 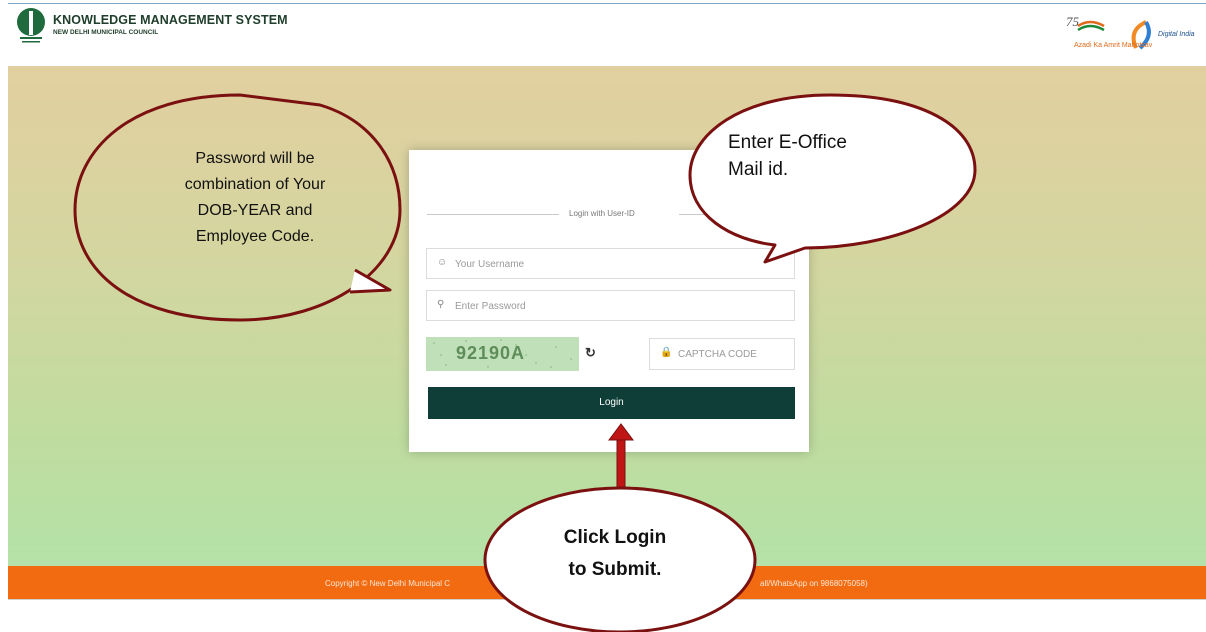 I want to click on login-hint-text: Click Login to Submit., so click(x=615, y=553).